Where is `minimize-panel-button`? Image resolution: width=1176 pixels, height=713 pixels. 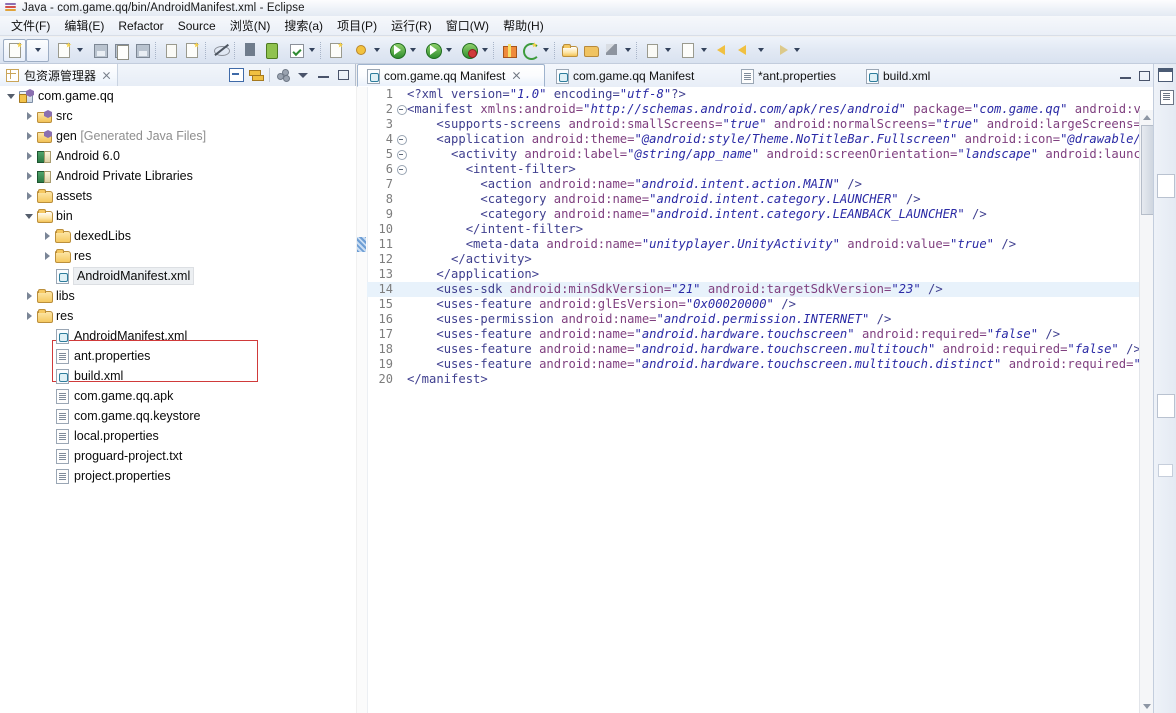
minimize-panel-button is located at coordinates (323, 75).